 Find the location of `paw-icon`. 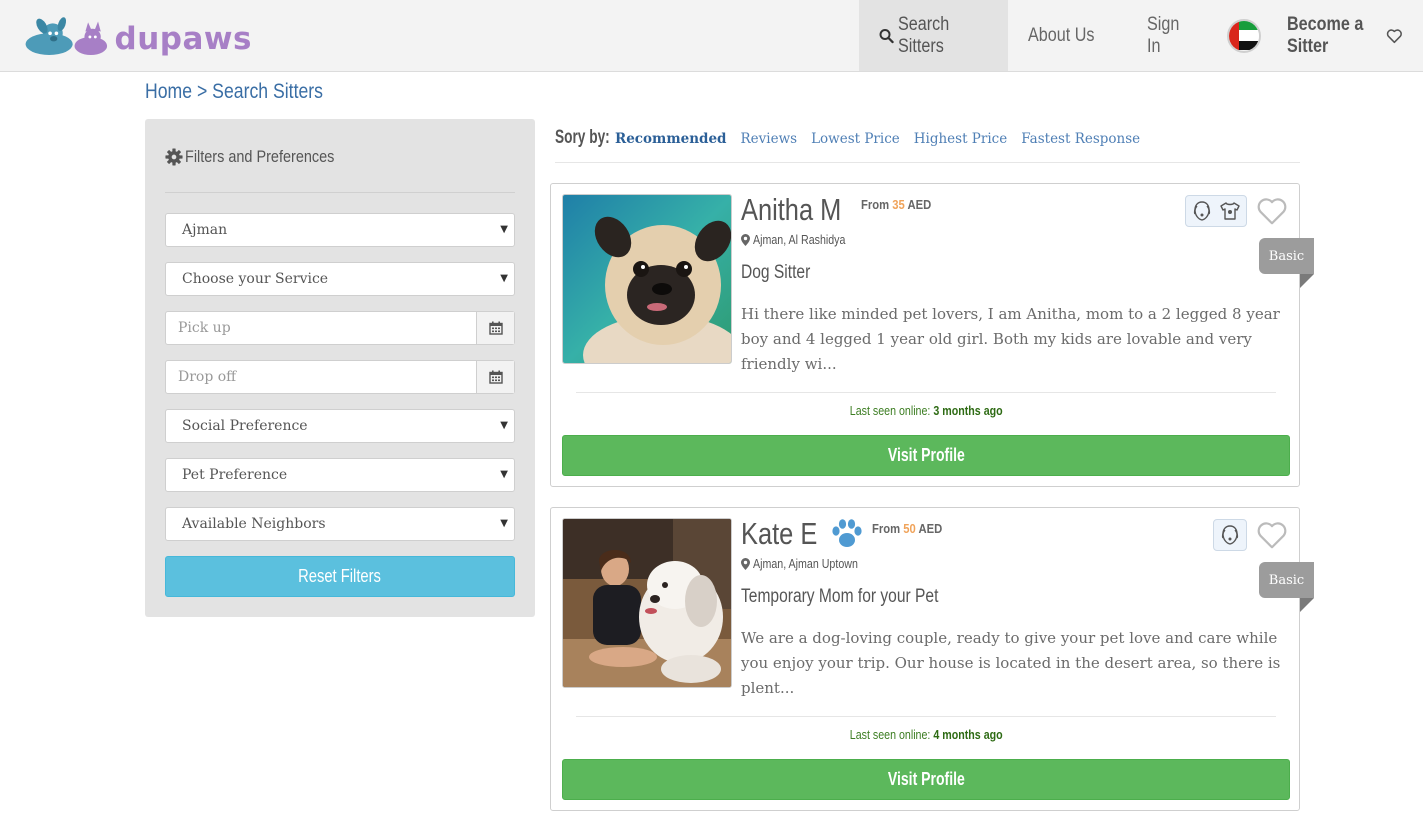

paw-icon is located at coordinates (847, 533).